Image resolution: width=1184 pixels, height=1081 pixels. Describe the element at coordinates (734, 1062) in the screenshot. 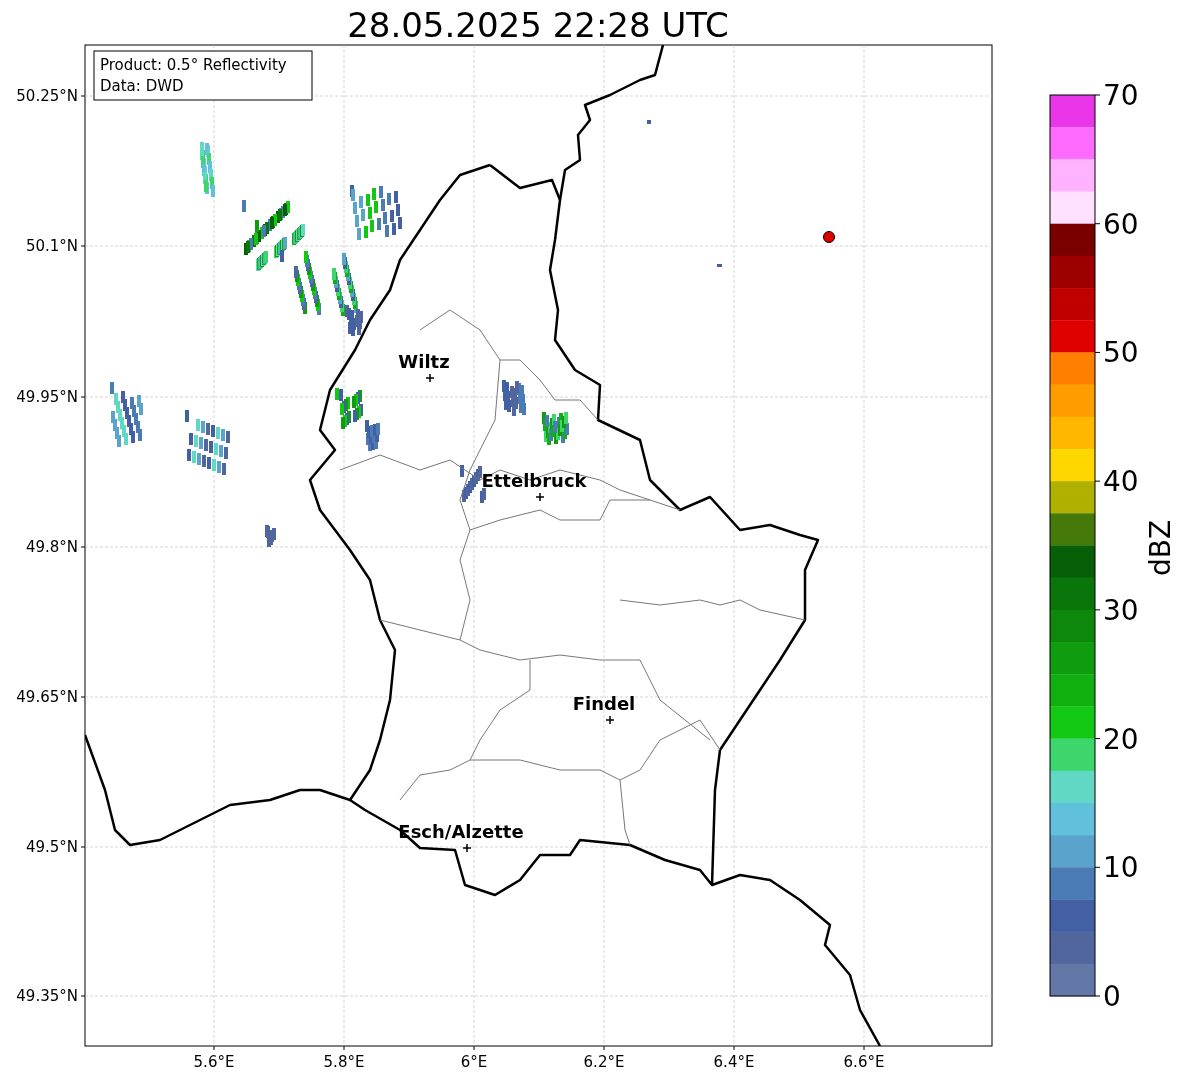

I see `axis-tick-label: 6.4°E` at that location.